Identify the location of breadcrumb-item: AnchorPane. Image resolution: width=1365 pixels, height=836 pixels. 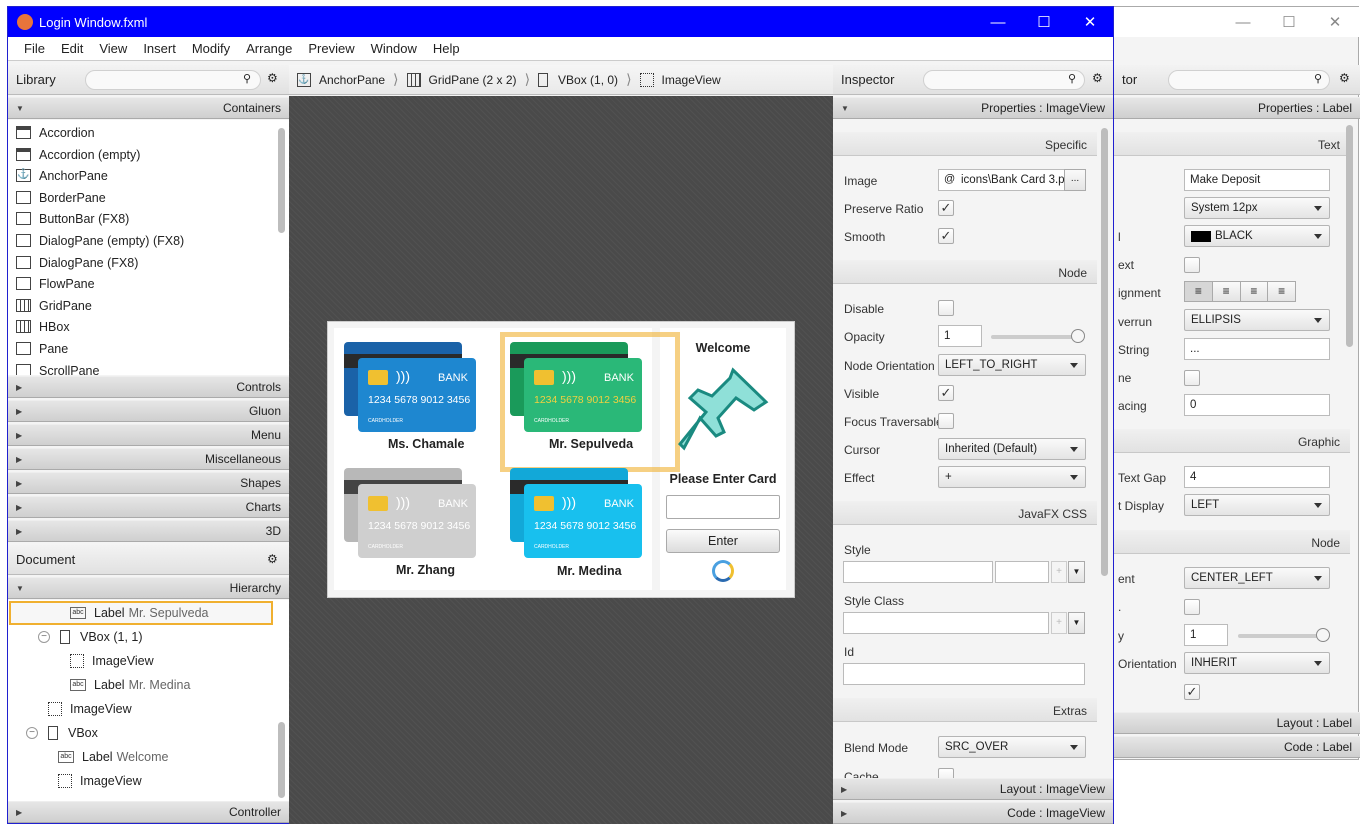
(352, 80).